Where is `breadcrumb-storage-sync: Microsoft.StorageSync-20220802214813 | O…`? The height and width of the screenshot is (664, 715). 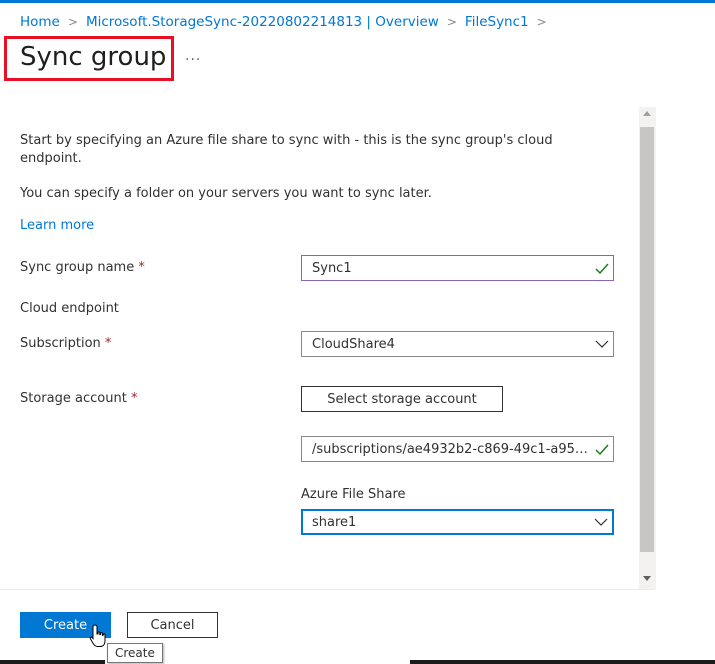 breadcrumb-storage-sync: Microsoft.StorageSync-20220802214813 | O… is located at coordinates (262, 22).